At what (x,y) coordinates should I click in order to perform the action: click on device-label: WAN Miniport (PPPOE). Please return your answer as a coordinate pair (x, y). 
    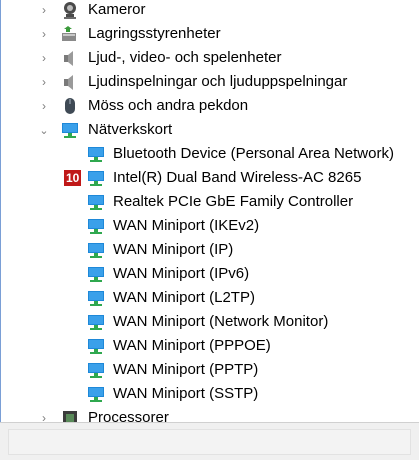
    Looking at the image, I should click on (192, 345).